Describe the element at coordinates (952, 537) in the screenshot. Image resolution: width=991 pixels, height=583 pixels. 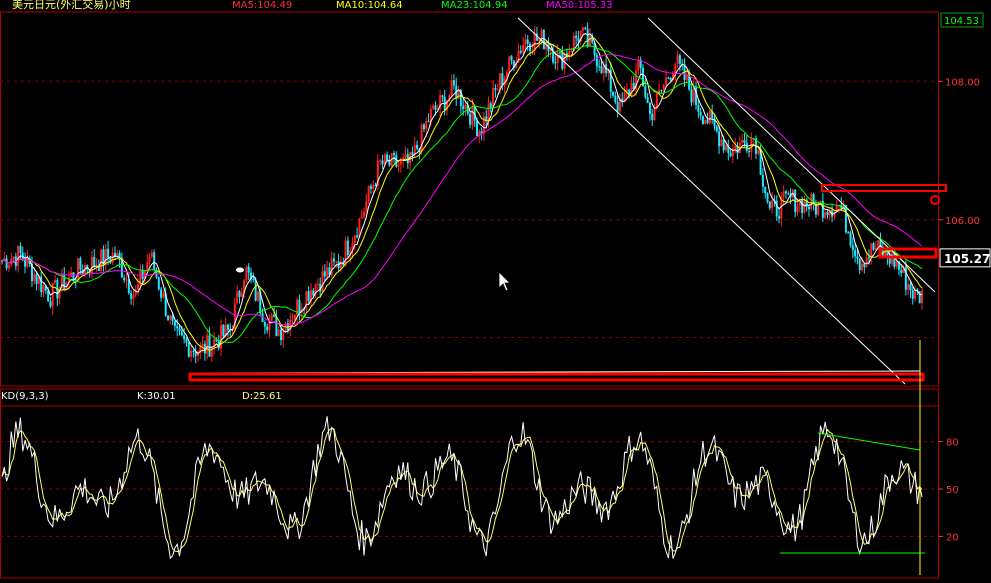
I see `kd-tick-label: 20` at that location.